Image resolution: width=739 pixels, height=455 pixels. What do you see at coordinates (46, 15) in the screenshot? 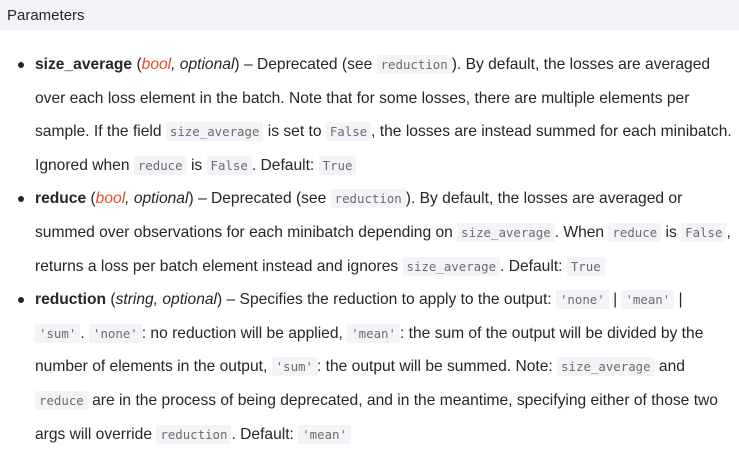
I see `parameters-title: Parameters` at bounding box center [46, 15].